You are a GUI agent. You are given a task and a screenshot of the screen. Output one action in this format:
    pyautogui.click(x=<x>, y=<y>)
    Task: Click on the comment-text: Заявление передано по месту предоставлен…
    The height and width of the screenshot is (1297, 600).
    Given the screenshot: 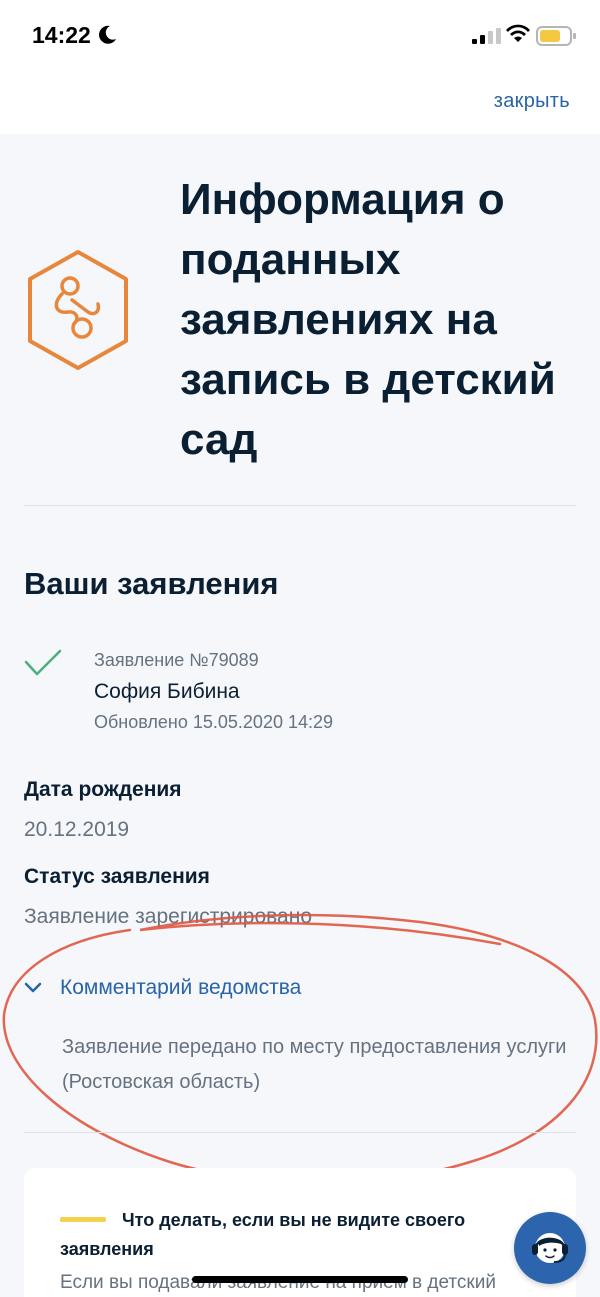 What is the action you would take?
    pyautogui.click(x=314, y=1064)
    